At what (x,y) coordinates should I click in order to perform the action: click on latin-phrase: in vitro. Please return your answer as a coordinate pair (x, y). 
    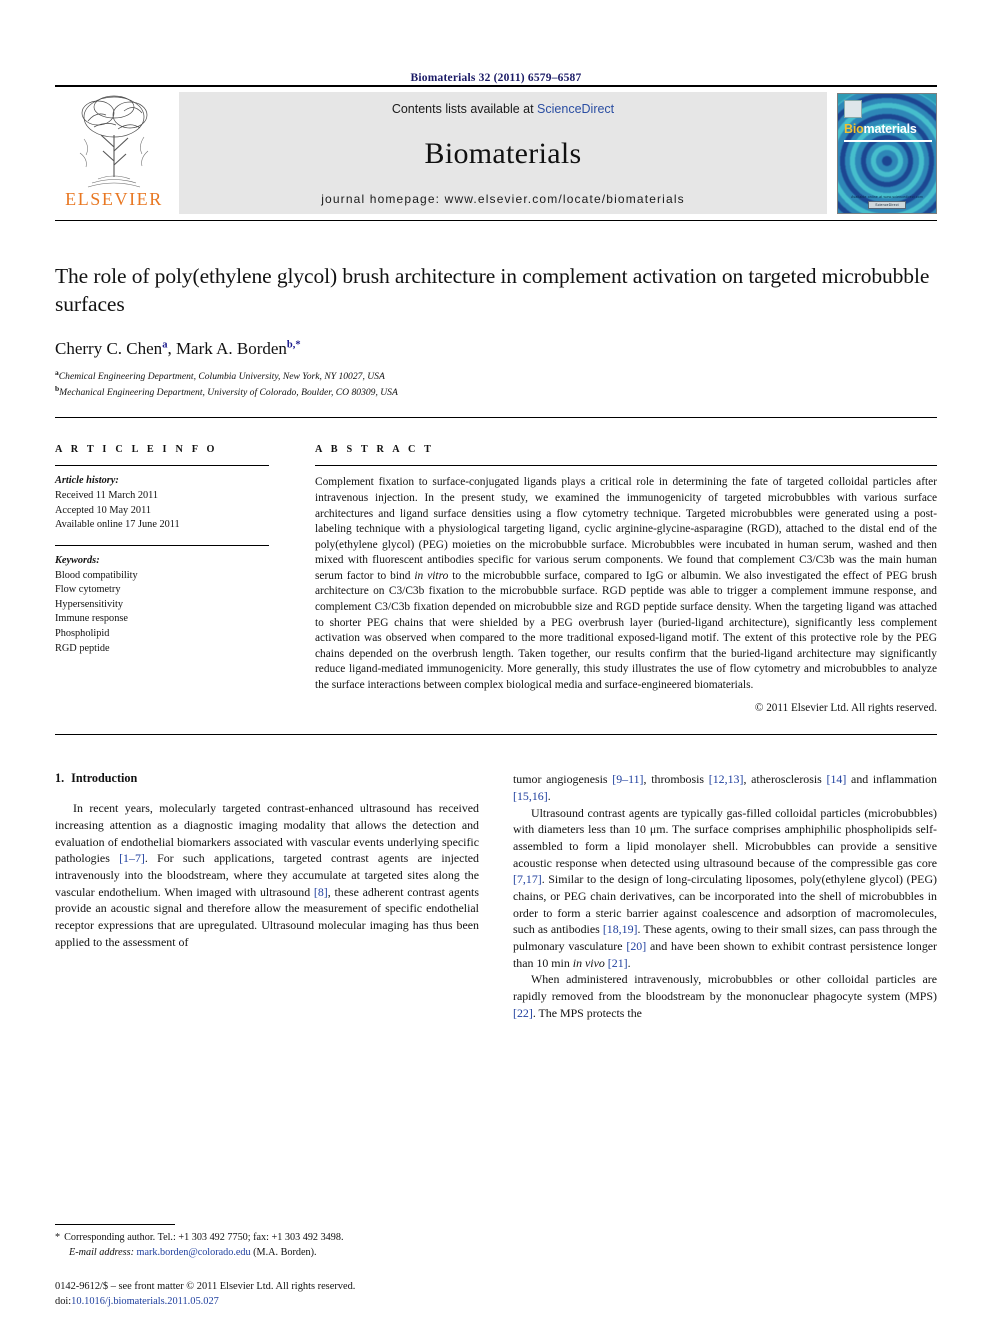
    Looking at the image, I should click on (431, 575).